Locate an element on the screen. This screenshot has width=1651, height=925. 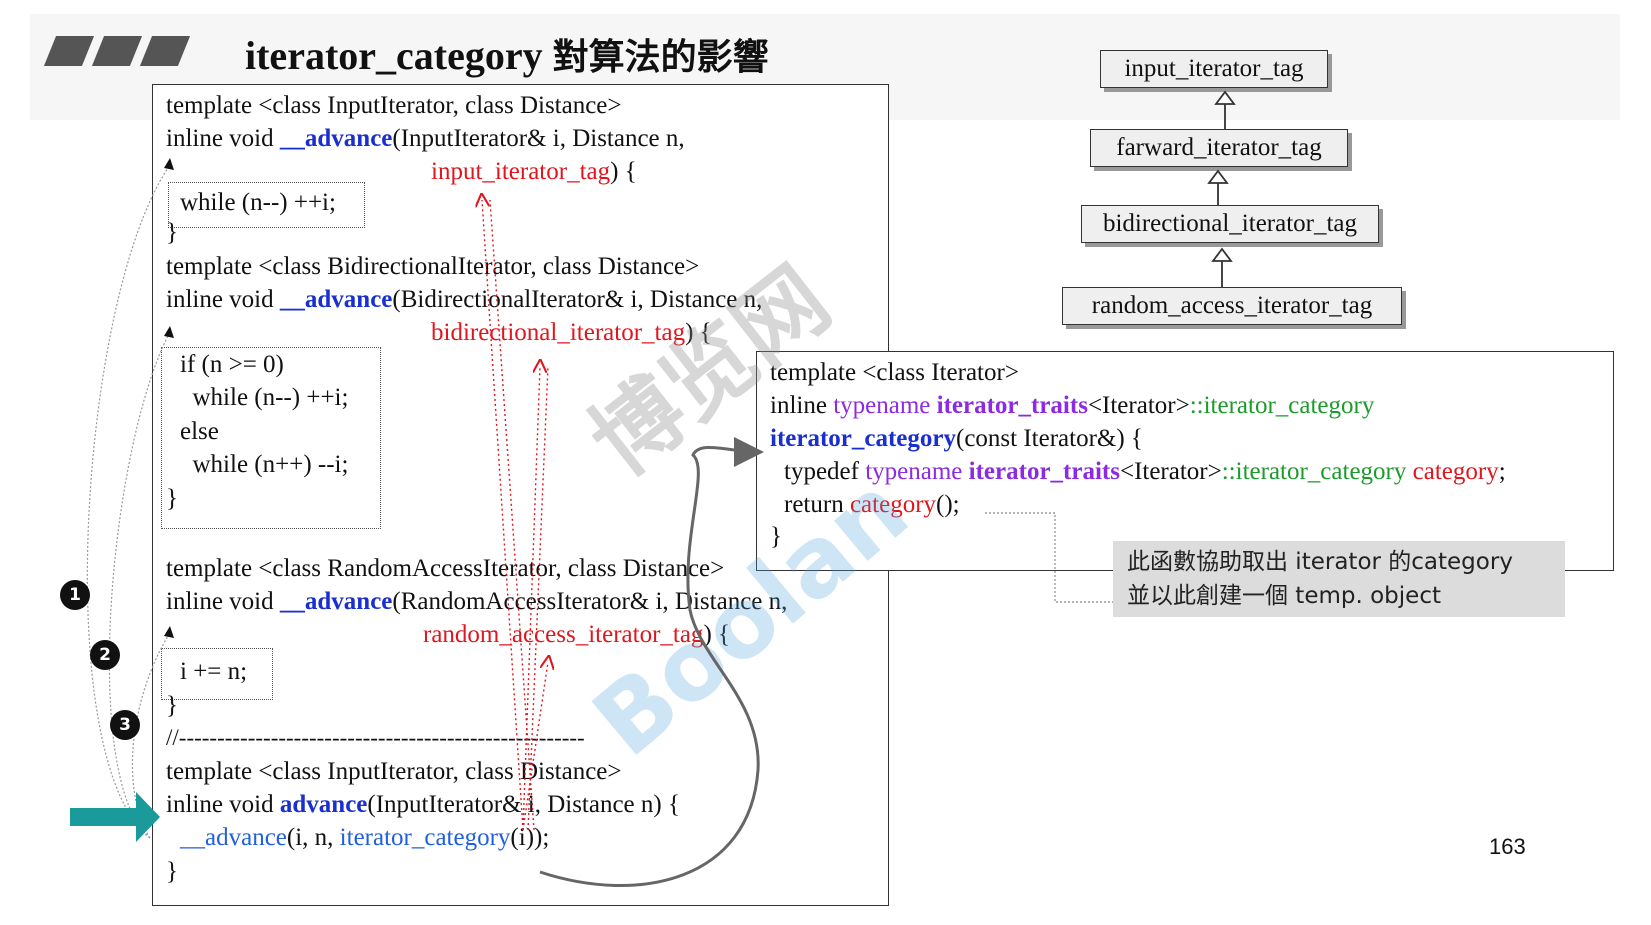
marker-1: 1 is located at coordinates (75, 595).